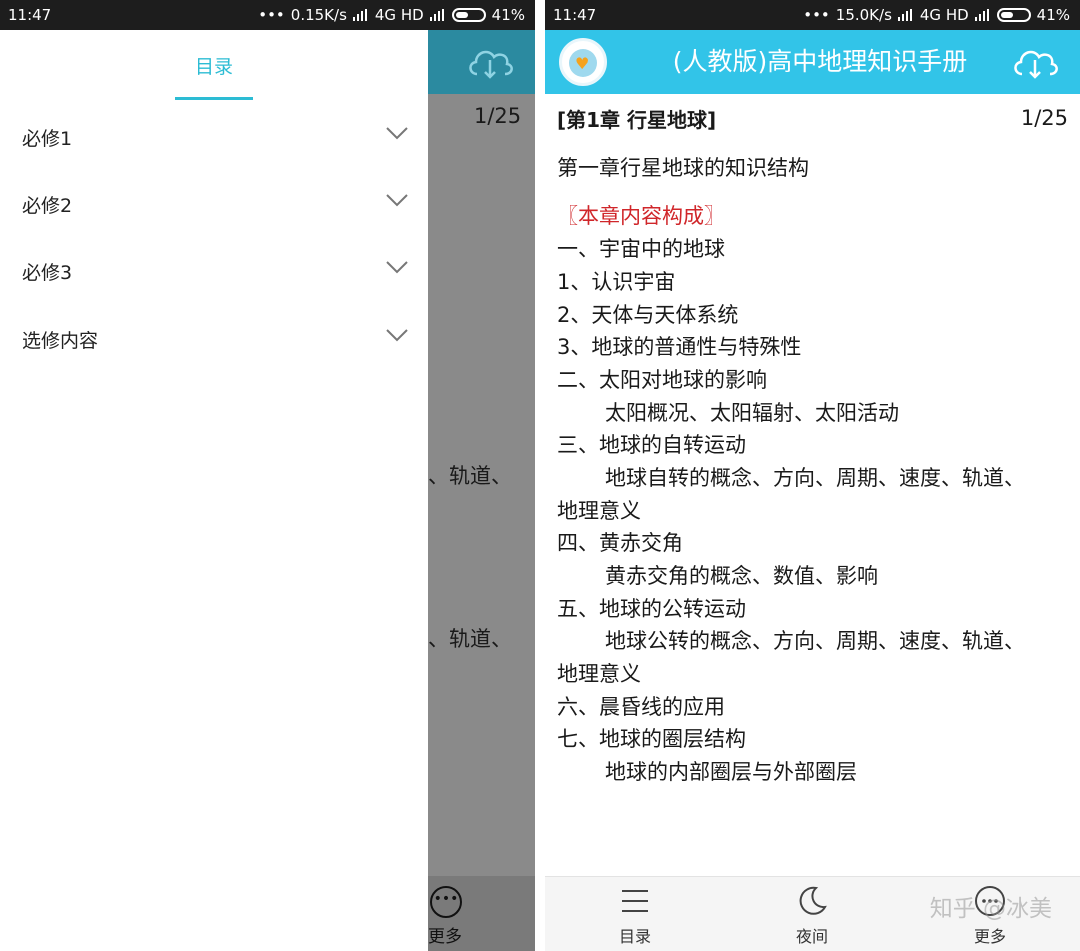 The width and height of the screenshot is (1080, 951). I want to click on app-title: (人教版)高中地理知识手册, so click(820, 61).